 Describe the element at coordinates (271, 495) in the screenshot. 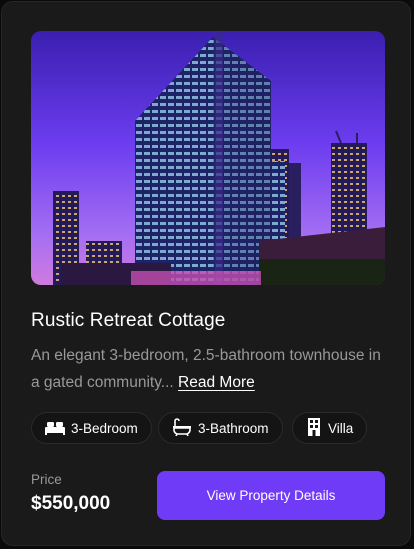

I see `view-property-details-button: View Property Details` at that location.